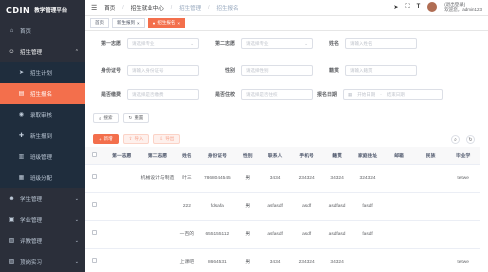  I want to click on sidebar-item-admission: ☺ 招生管理 ⌃, so click(42, 51).